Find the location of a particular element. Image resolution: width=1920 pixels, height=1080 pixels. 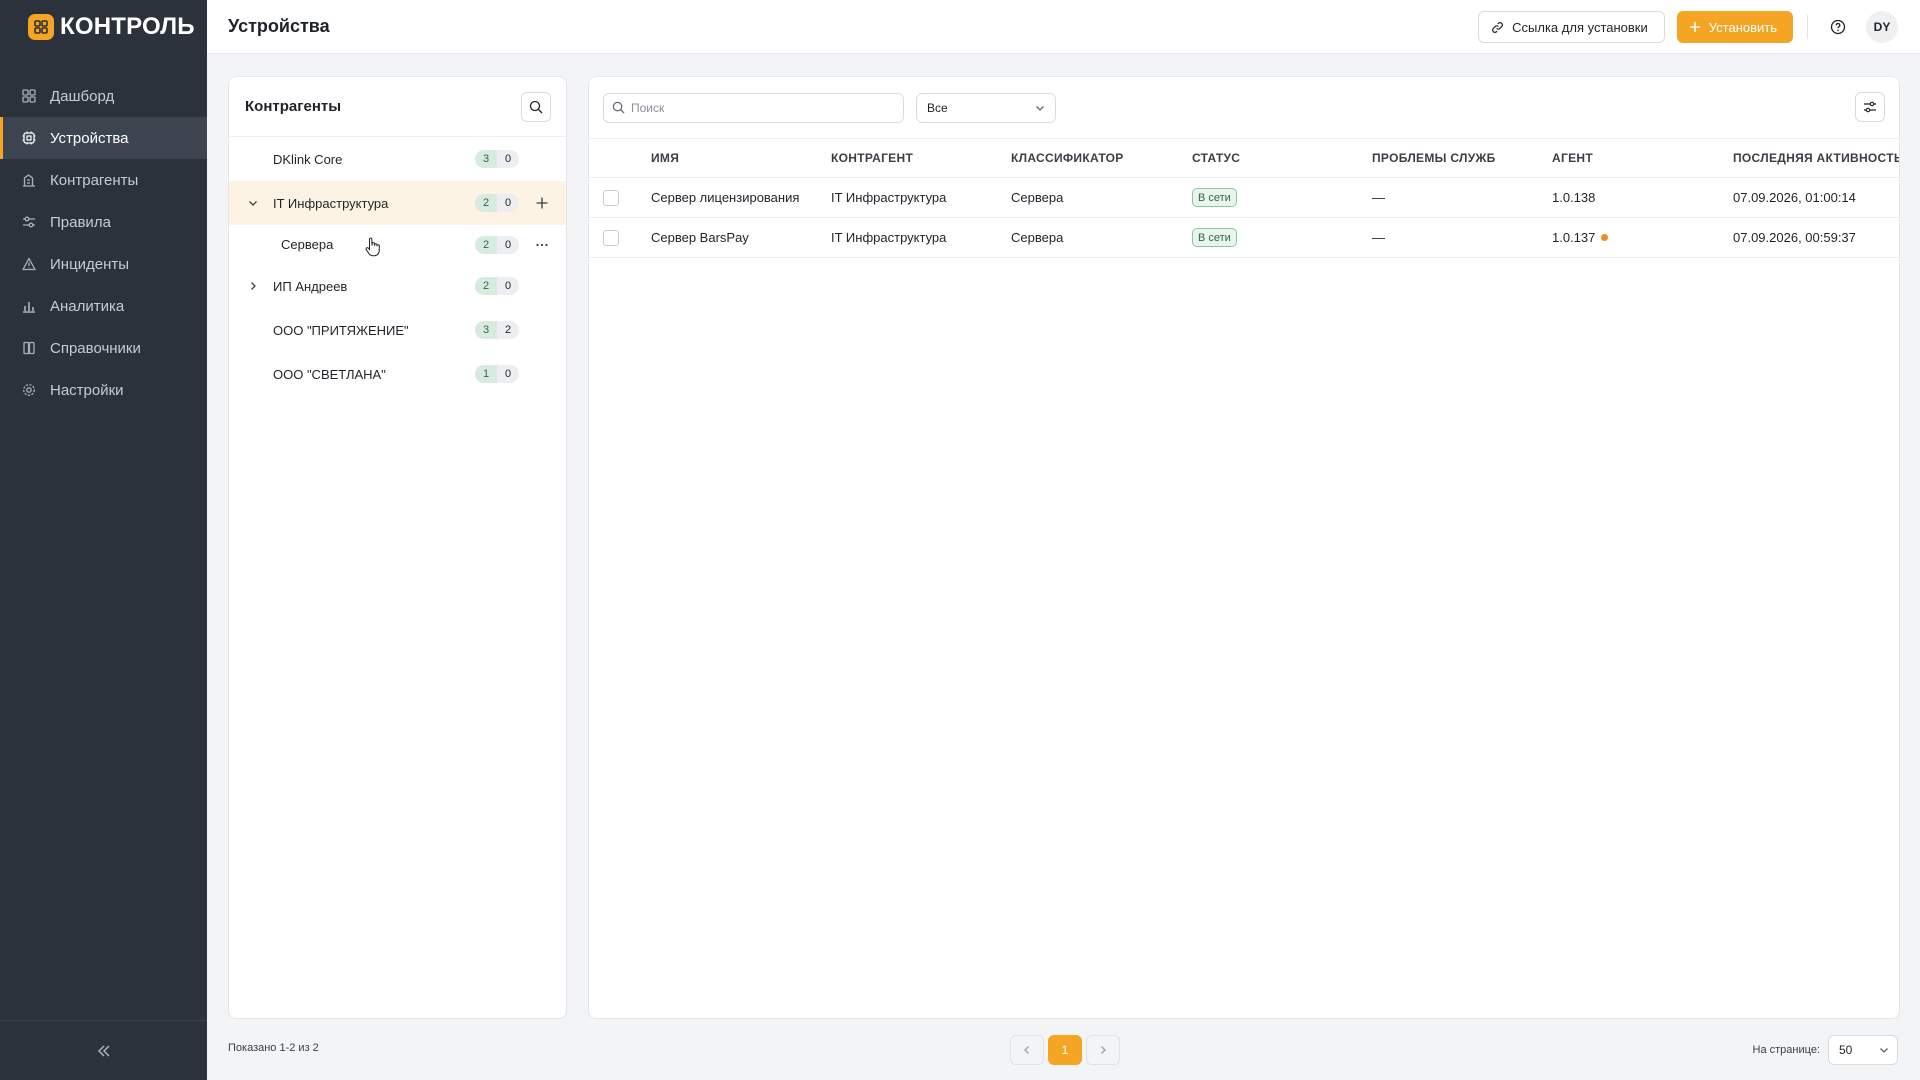

page-button: 1 is located at coordinates (1065, 1050).